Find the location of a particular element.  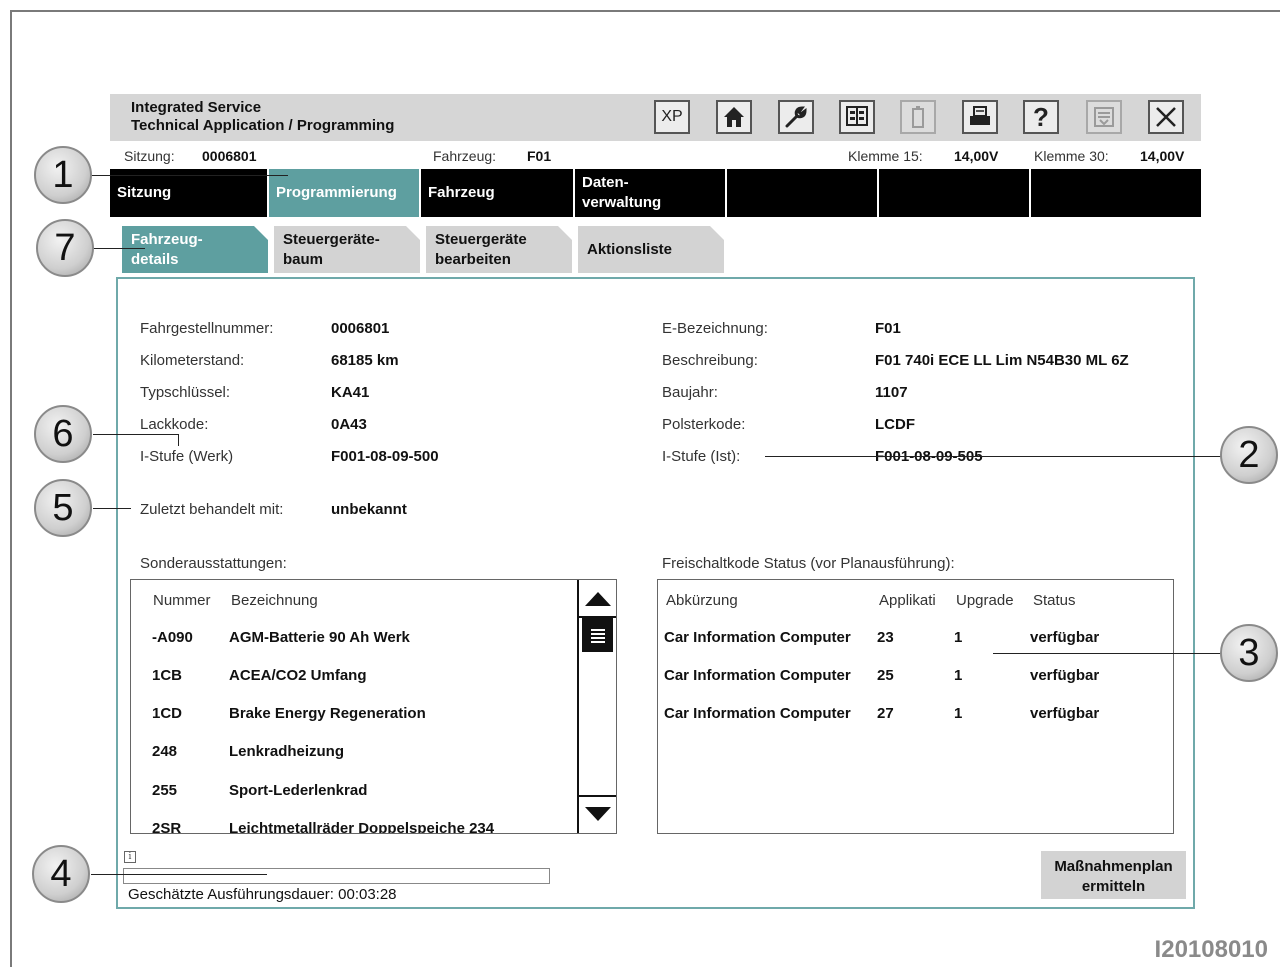

scroll-up-button is located at coordinates (597, 600).